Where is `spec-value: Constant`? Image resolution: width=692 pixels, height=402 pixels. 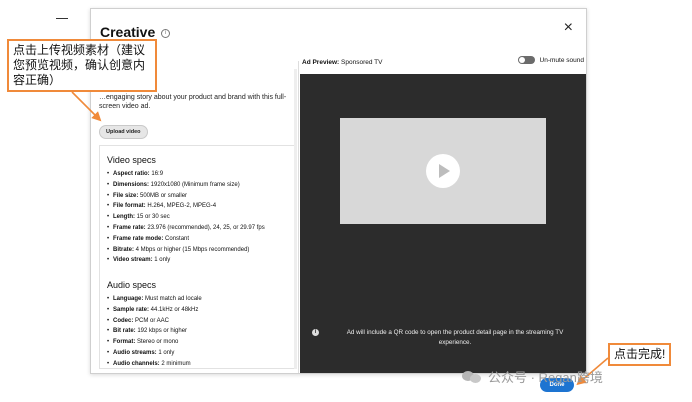
spec-value: Constant is located at coordinates (176, 238).